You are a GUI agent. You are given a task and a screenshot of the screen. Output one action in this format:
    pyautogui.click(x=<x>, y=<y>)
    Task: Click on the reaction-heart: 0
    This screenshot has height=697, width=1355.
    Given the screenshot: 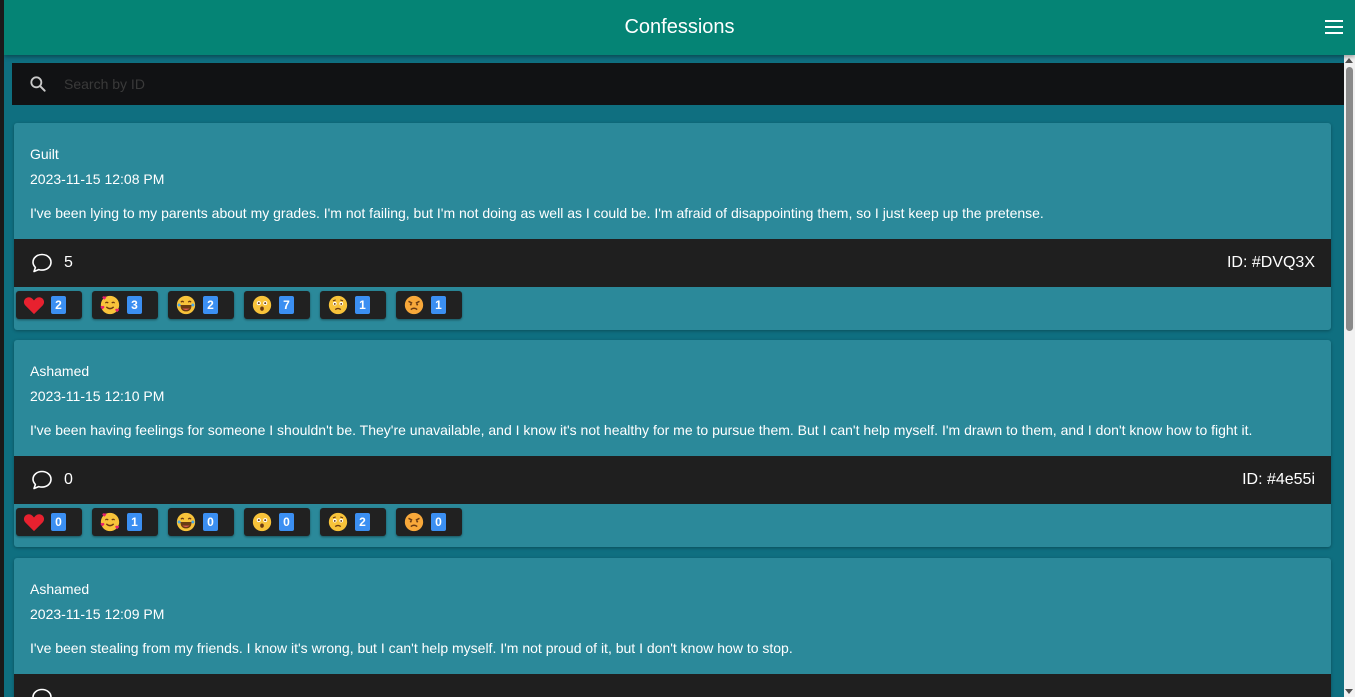 What is the action you would take?
    pyautogui.click(x=49, y=522)
    